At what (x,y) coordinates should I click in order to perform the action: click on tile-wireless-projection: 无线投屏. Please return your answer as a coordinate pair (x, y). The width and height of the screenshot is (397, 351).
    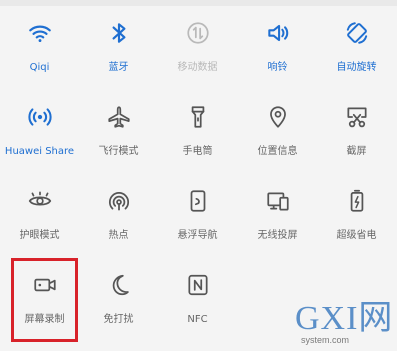
    Looking at the image, I should click on (277, 220).